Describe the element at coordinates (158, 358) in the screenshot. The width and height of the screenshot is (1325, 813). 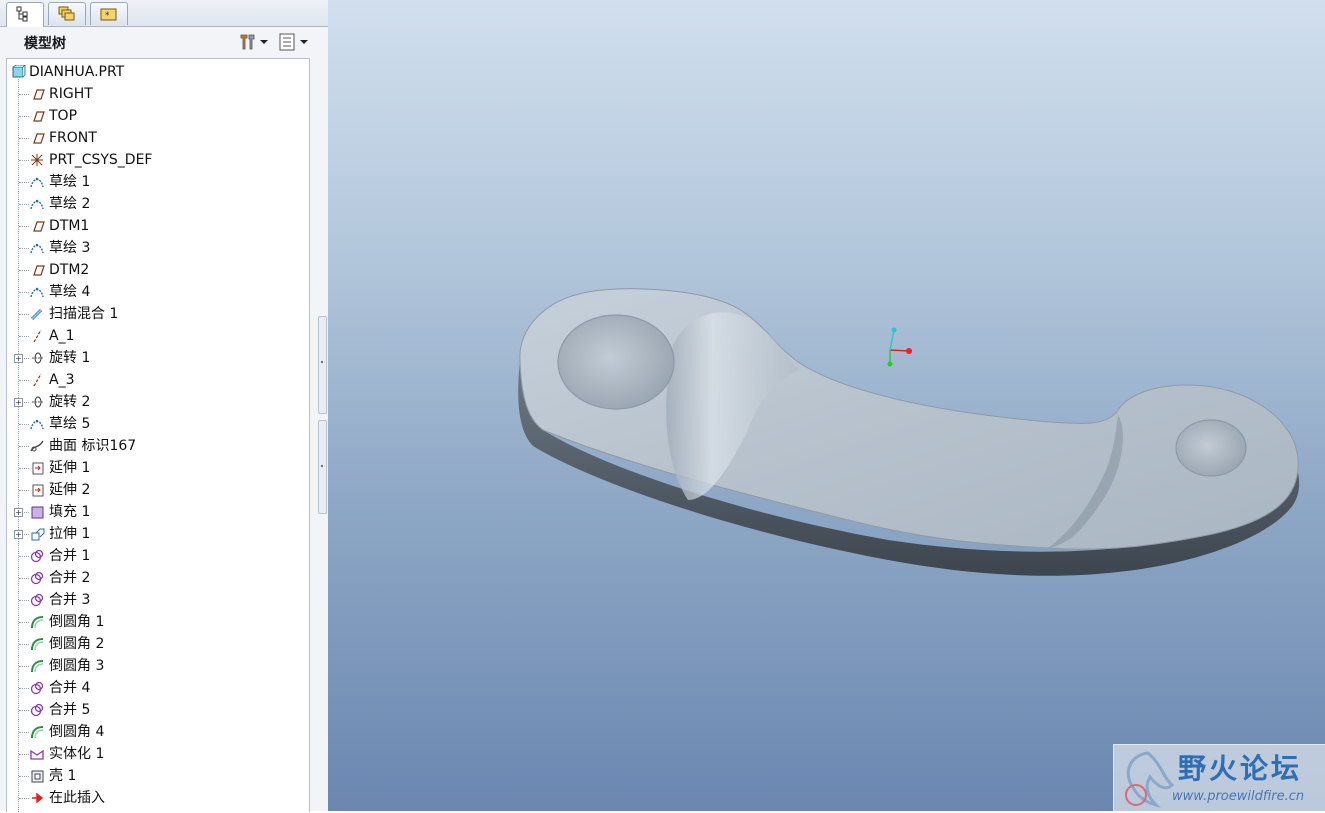
I see `tree-item: + 旋转 1` at that location.